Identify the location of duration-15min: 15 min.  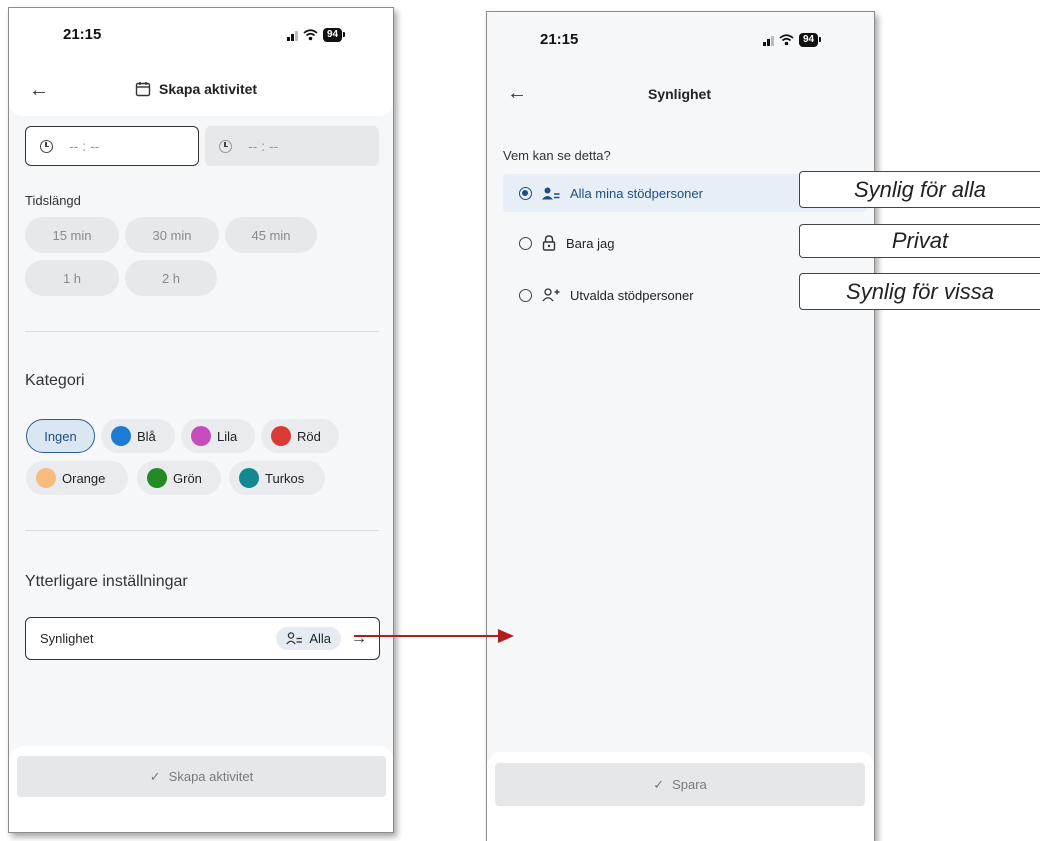
(72, 235).